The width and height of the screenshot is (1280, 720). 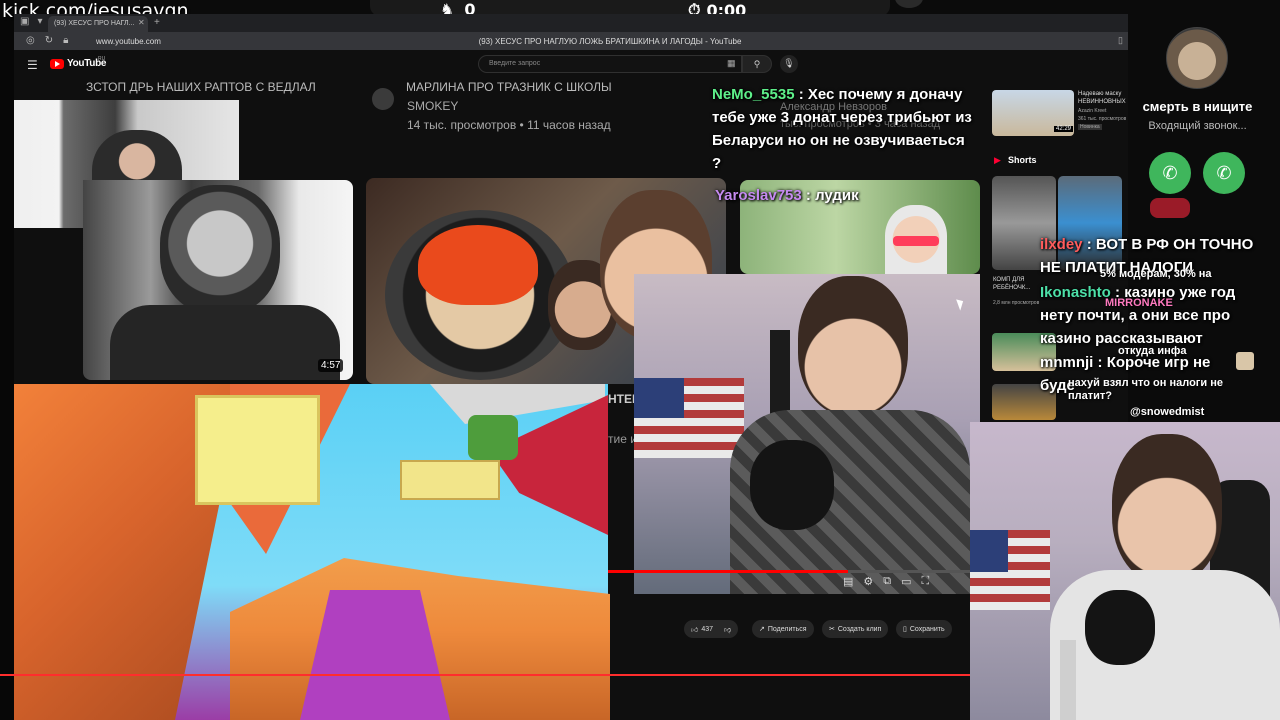 What do you see at coordinates (853, 346) in the screenshot?
I see `streamer-head` at bounding box center [853, 346].